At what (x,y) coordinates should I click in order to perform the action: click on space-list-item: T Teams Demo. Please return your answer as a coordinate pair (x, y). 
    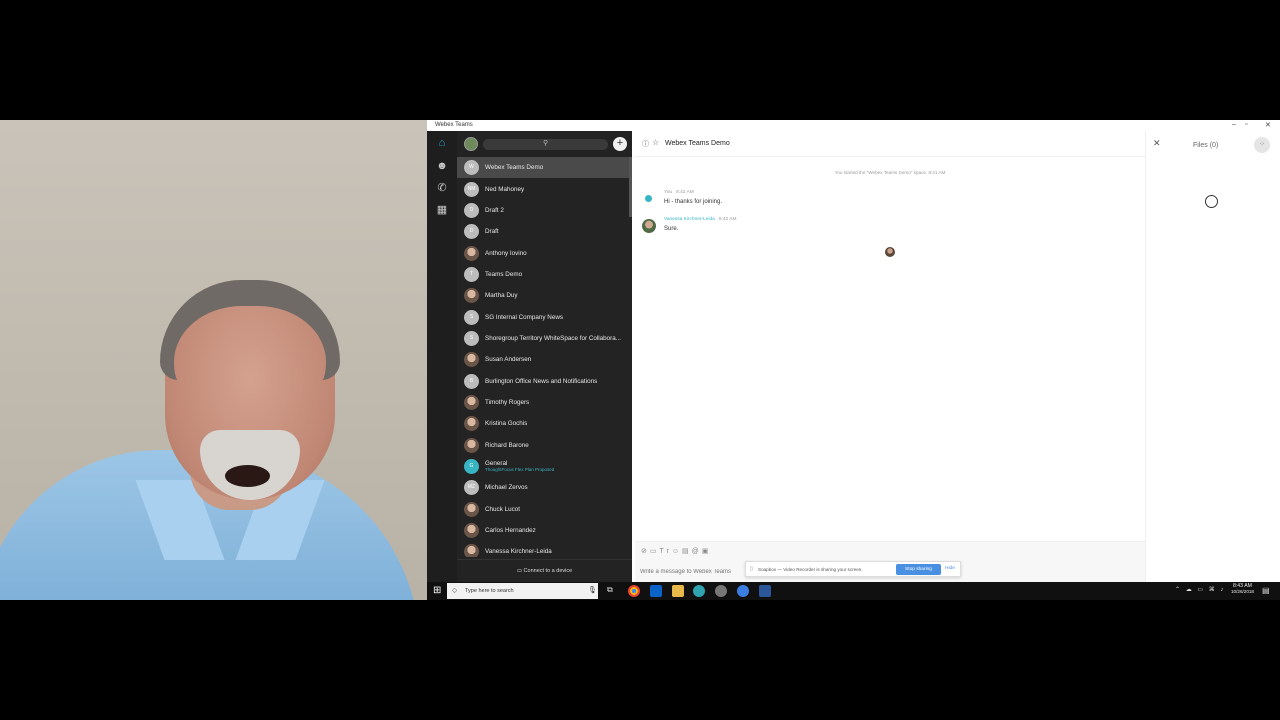
    Looking at the image, I should click on (544, 274).